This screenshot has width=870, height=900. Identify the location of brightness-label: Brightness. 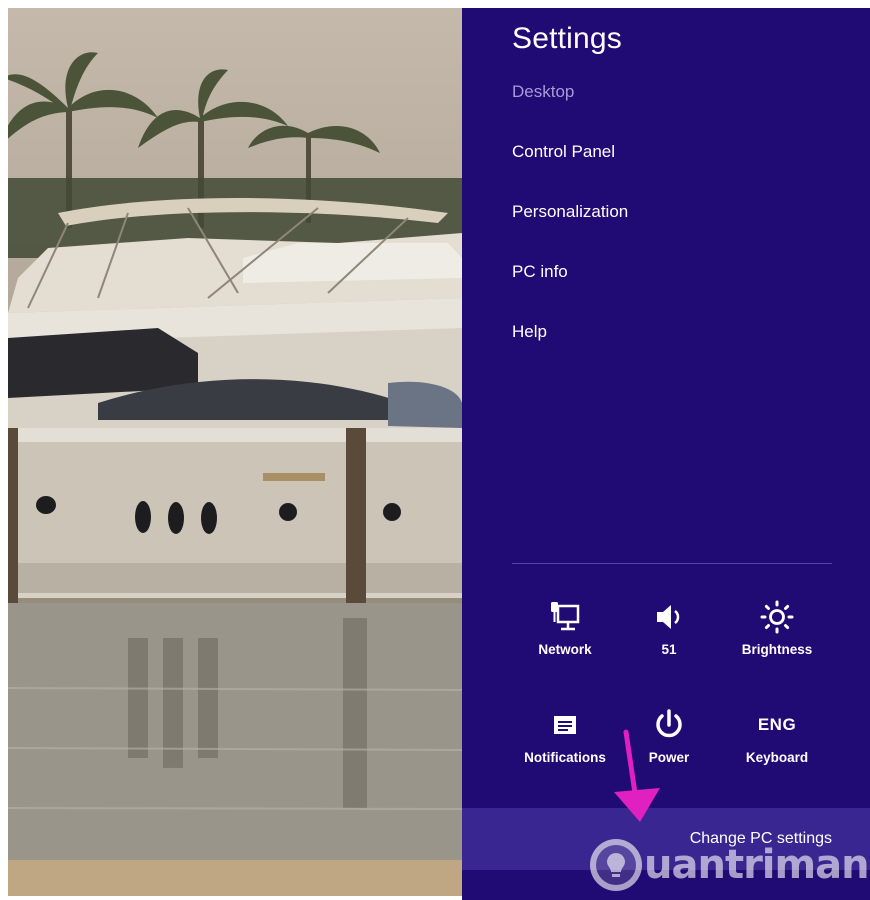
(777, 649).